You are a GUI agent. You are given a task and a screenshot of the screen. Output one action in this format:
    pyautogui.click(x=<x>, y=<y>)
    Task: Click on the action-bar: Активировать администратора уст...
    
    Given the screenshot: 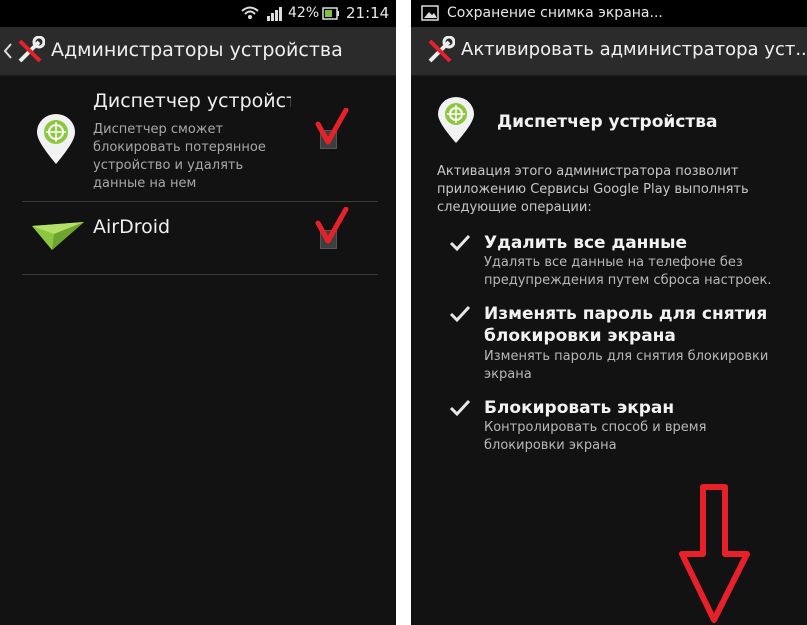 What is the action you would take?
    pyautogui.click(x=609, y=51)
    